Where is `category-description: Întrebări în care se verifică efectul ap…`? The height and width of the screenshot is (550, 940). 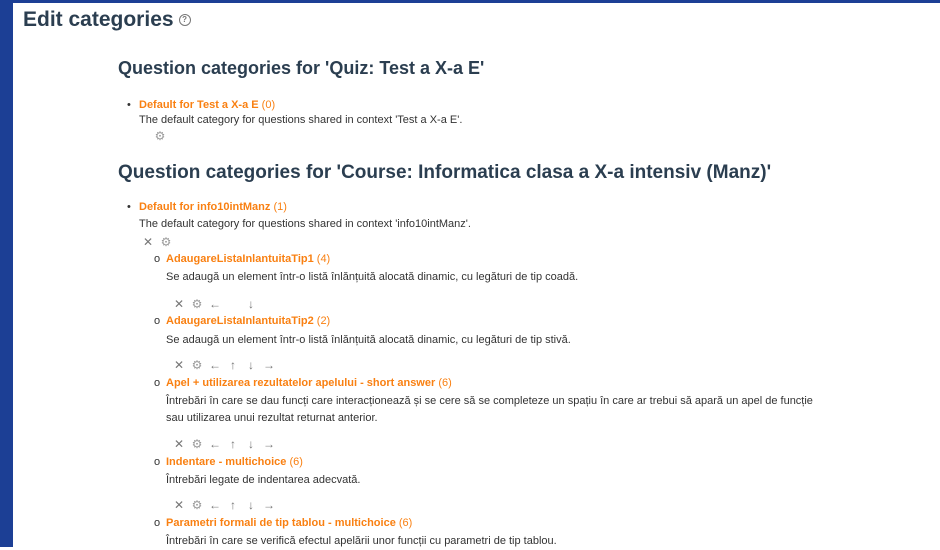
category-description: Întrebări în care se verifică efectul ap… is located at coordinates (361, 541).